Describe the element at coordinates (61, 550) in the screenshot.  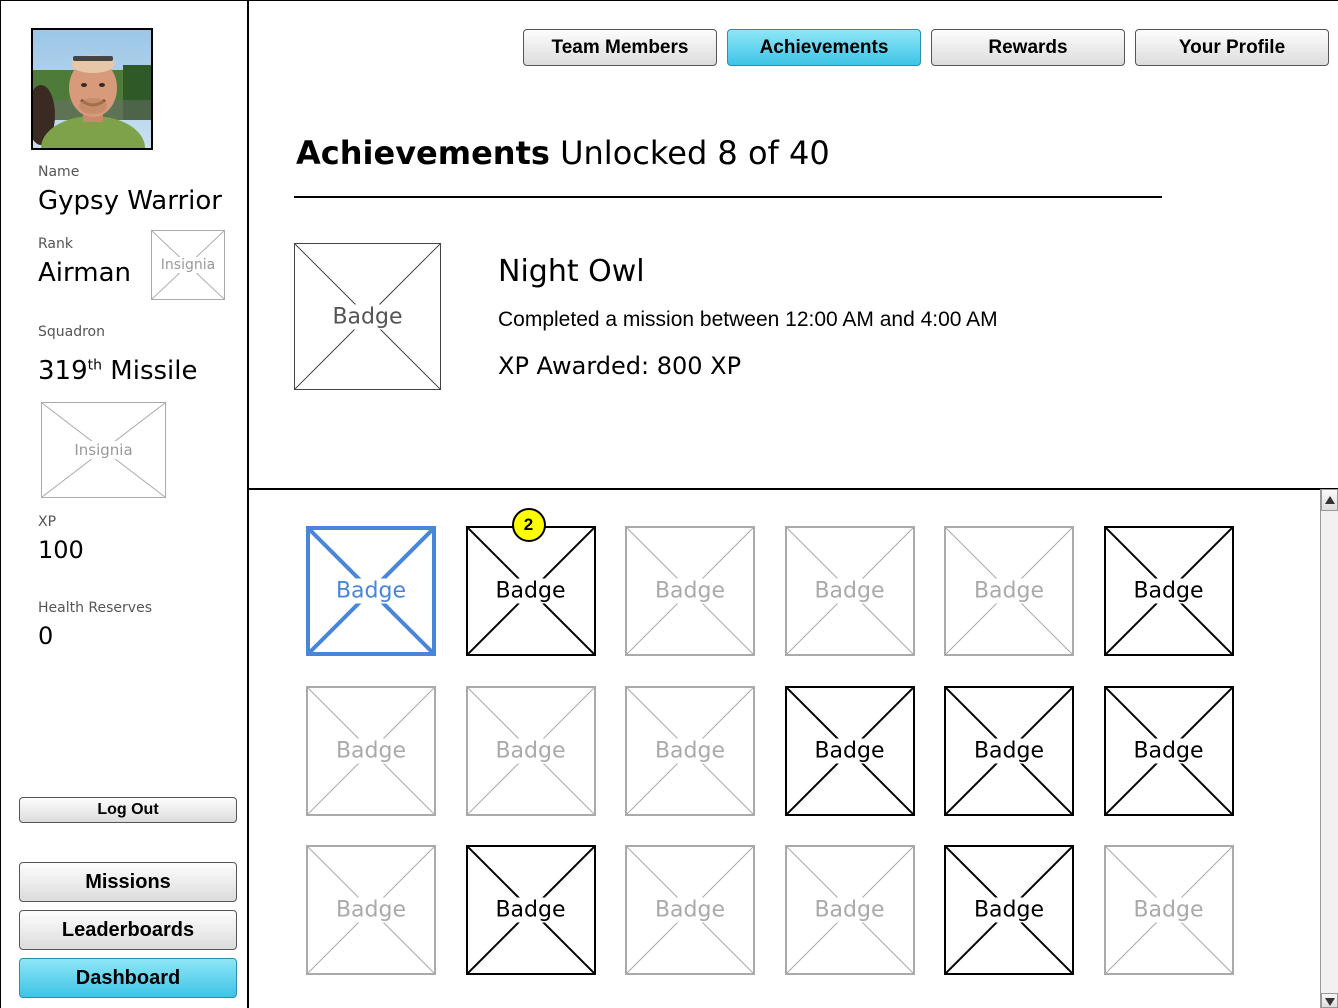
I see `xp-value: 100` at that location.